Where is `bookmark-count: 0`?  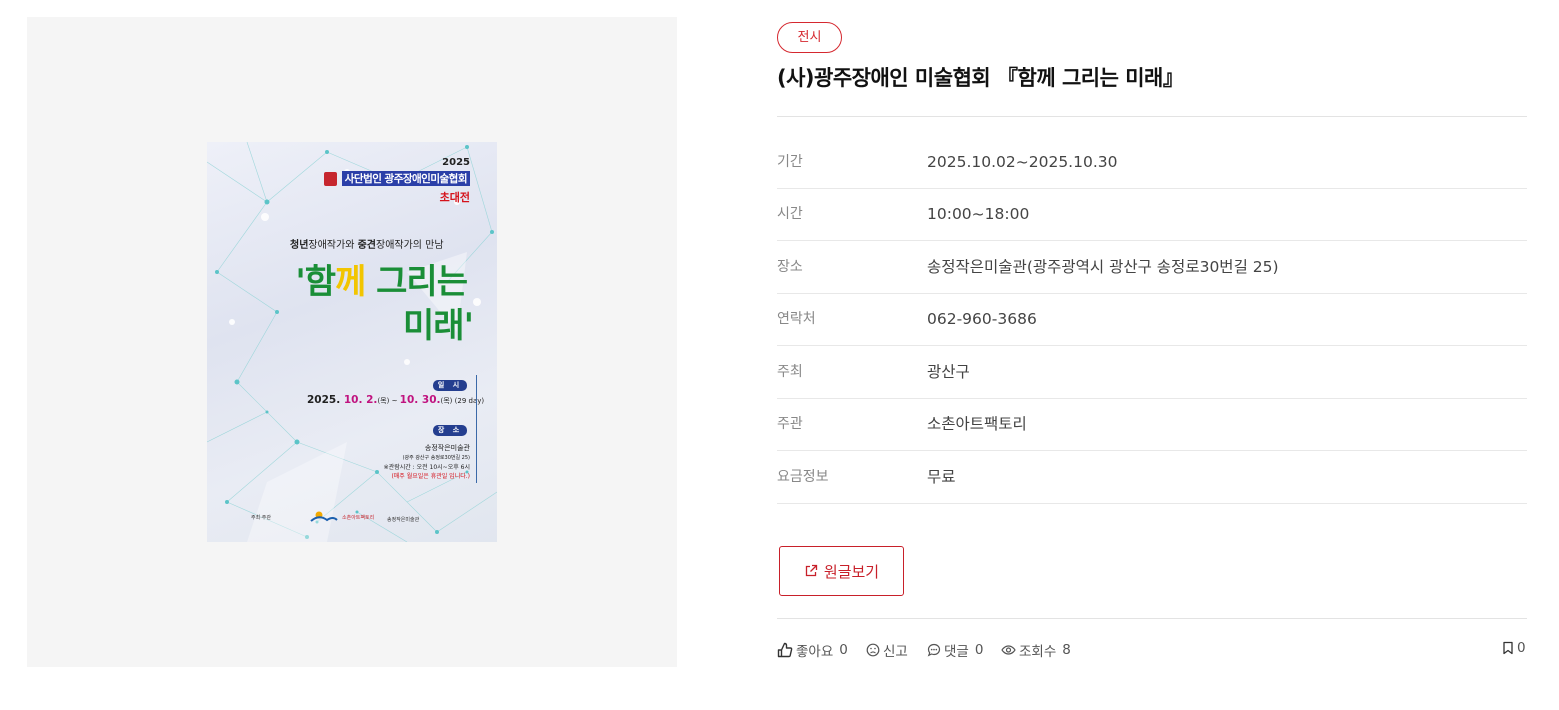 bookmark-count: 0 is located at coordinates (1521, 648).